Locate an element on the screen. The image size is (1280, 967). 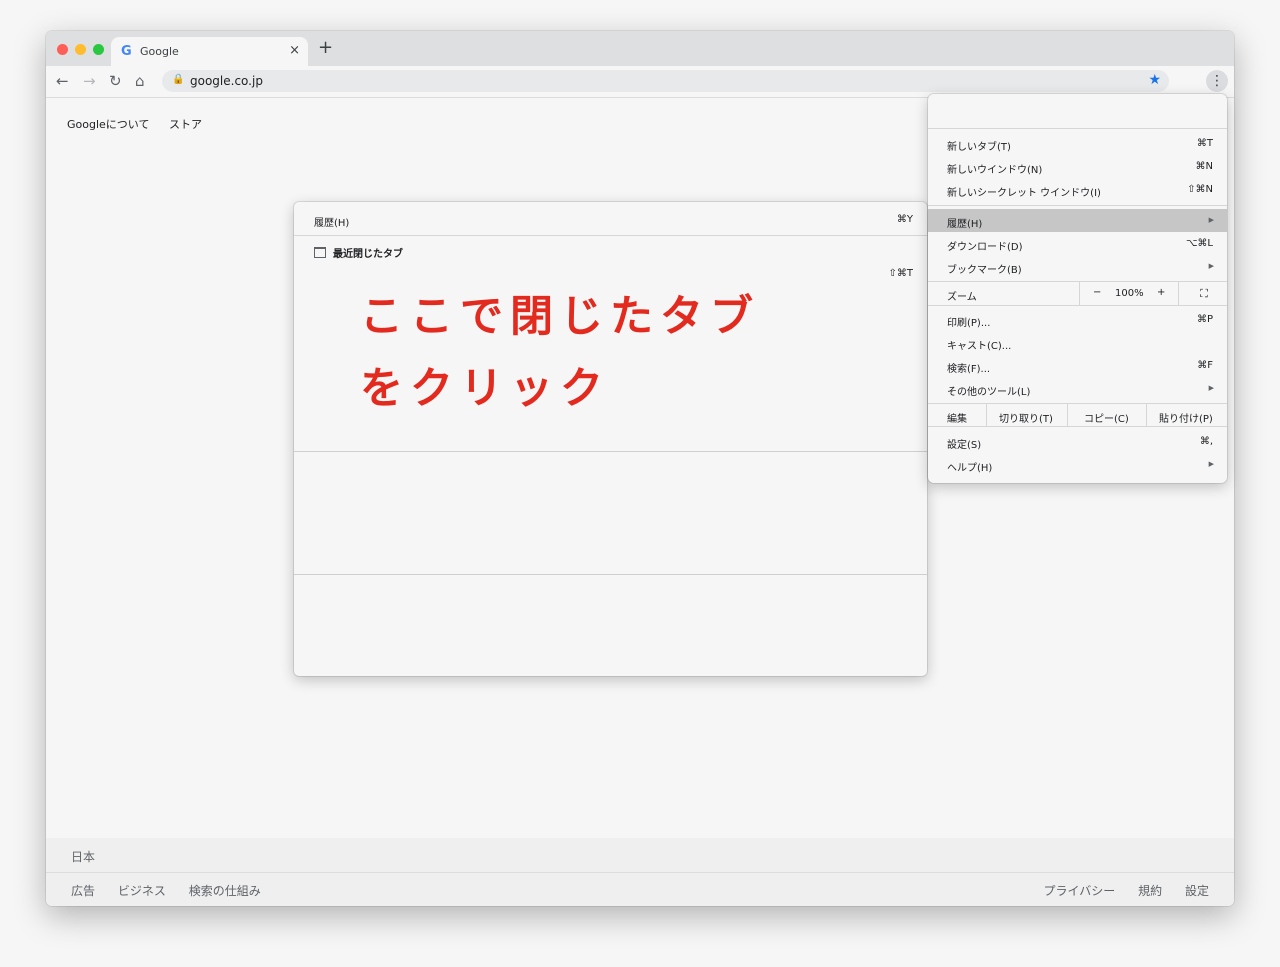
footer-left-links: 広告 ビジネス 検索の仕組み is located at coordinates (175, 890).